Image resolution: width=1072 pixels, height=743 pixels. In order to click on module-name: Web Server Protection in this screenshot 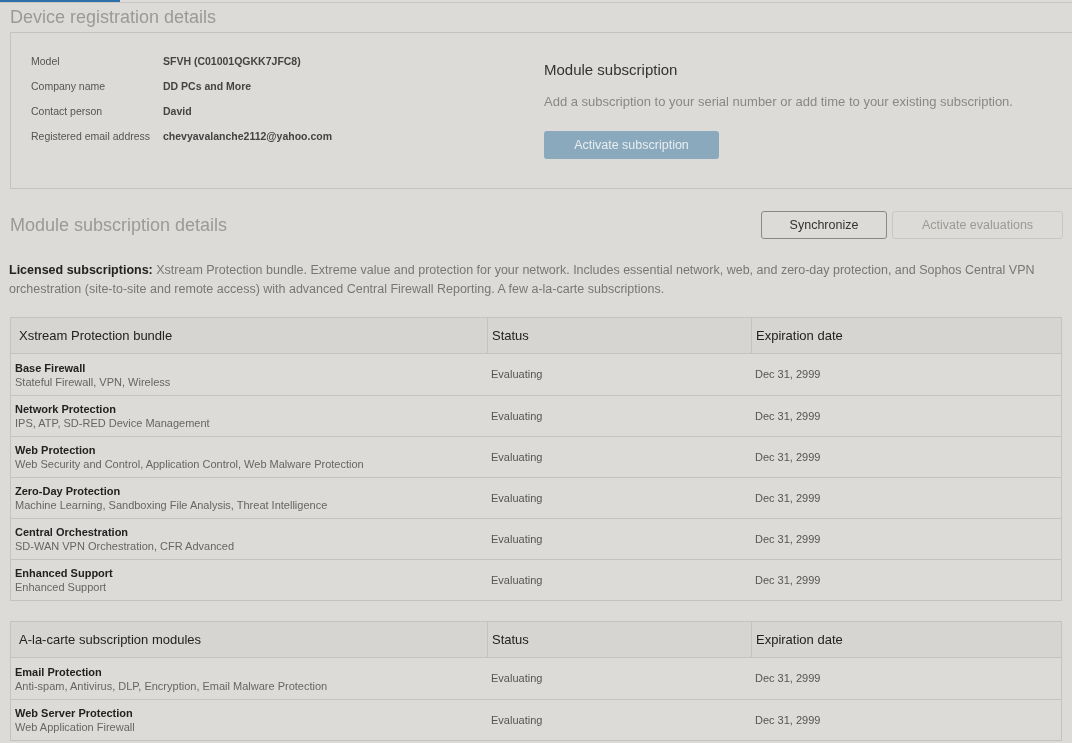, I will do `click(74, 713)`.